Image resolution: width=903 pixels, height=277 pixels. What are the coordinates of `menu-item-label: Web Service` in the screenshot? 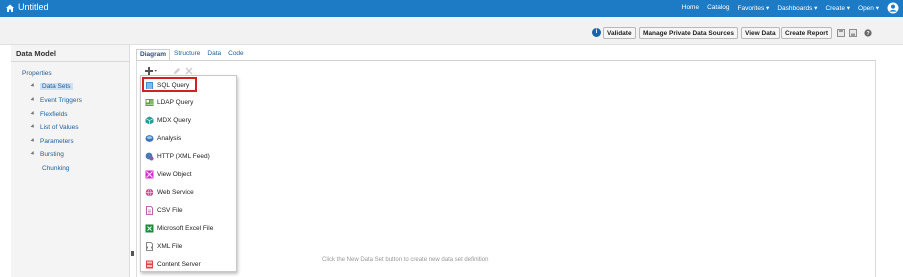 It's located at (175, 192).